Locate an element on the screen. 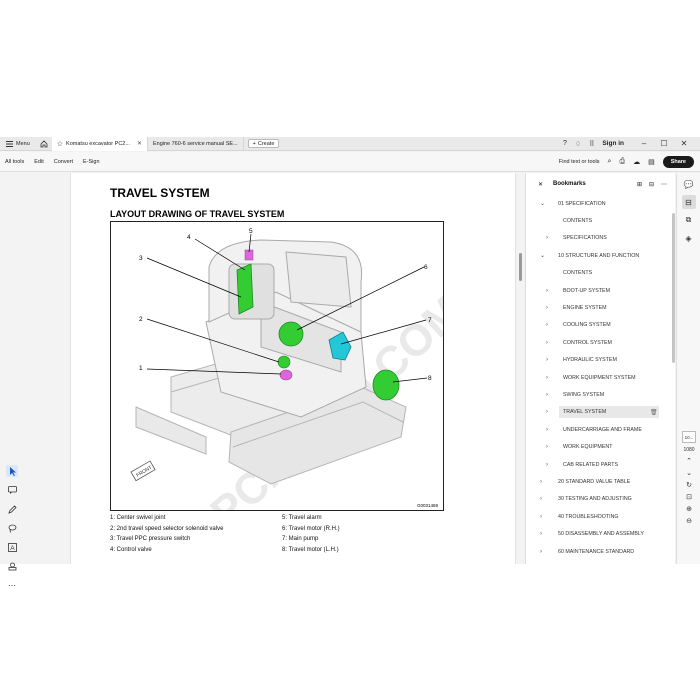  print-icon: ⎙ is located at coordinates (622, 162).